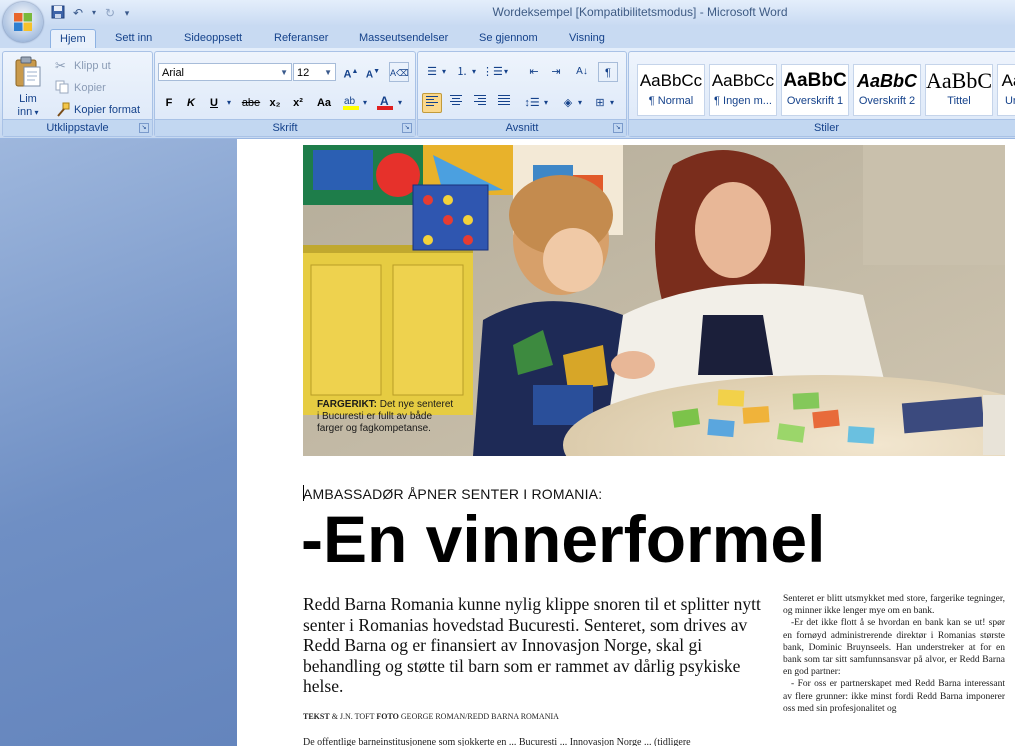 This screenshot has height=746, width=1015. Describe the element at coordinates (60, 65) in the screenshot. I see `scissors-icon: ✂` at that location.